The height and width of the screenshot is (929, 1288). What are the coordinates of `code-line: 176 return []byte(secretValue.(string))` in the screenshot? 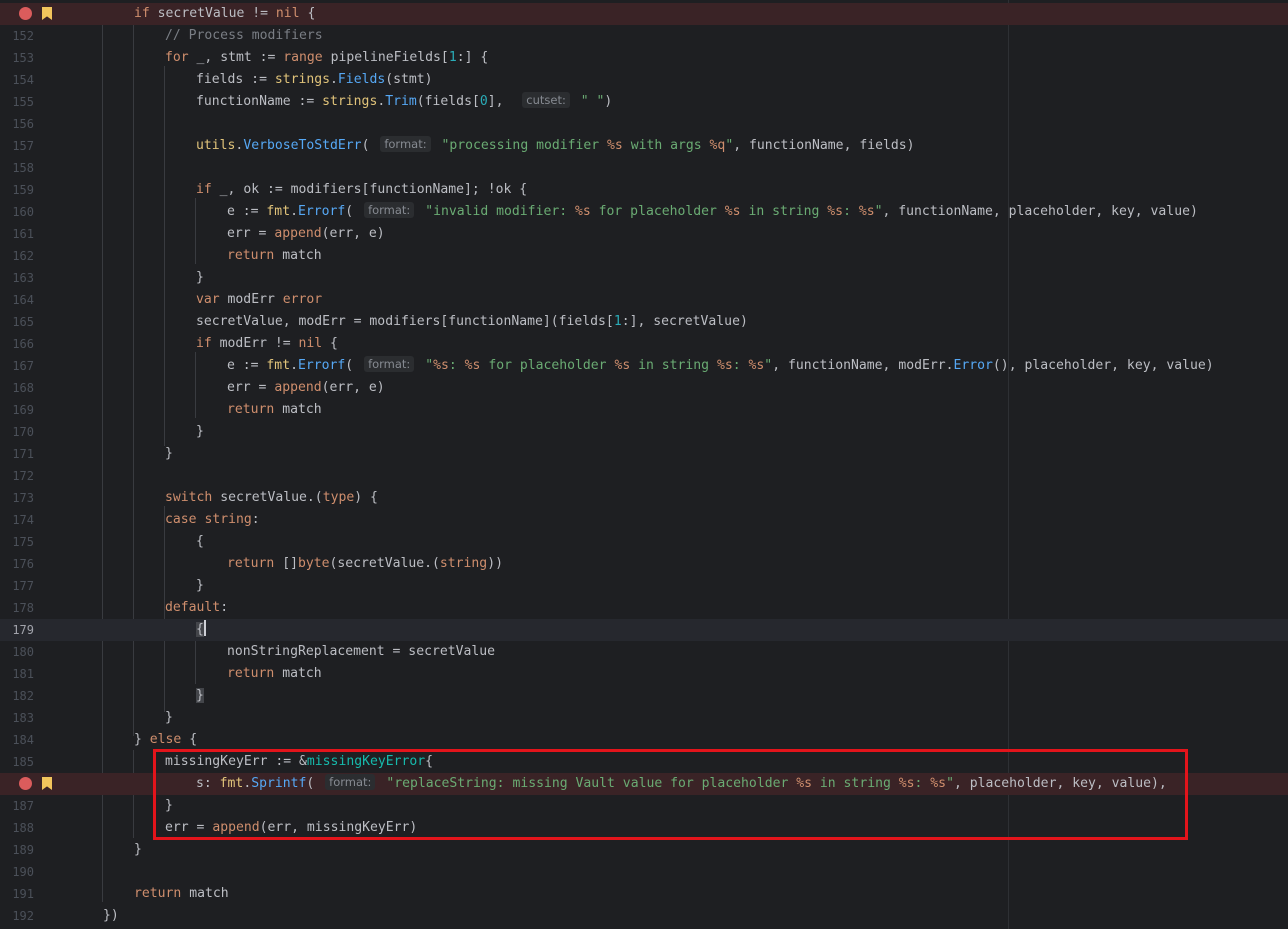 It's located at (644, 564).